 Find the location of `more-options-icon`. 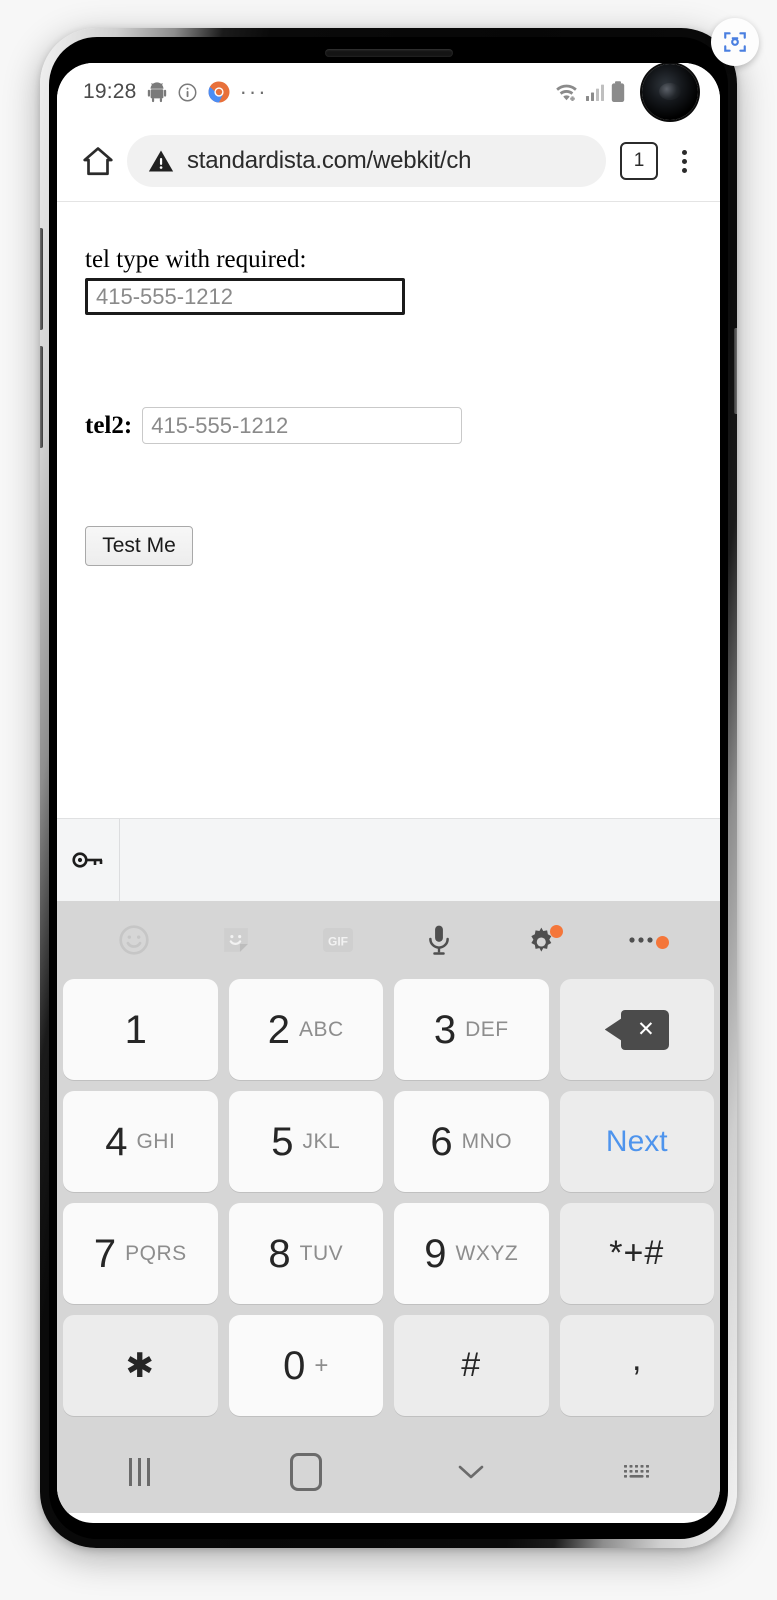

more-options-icon is located at coordinates (641, 940).